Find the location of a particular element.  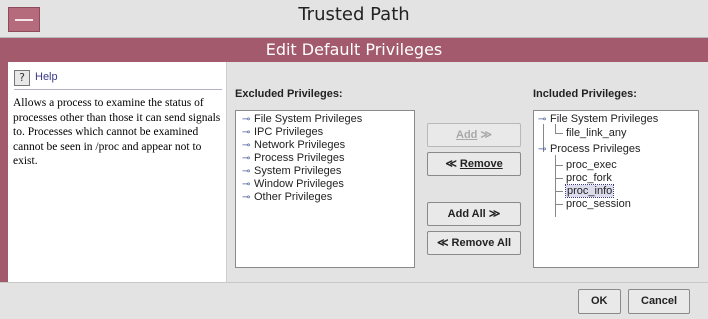

included-label: Included Privileges: is located at coordinates (585, 94).